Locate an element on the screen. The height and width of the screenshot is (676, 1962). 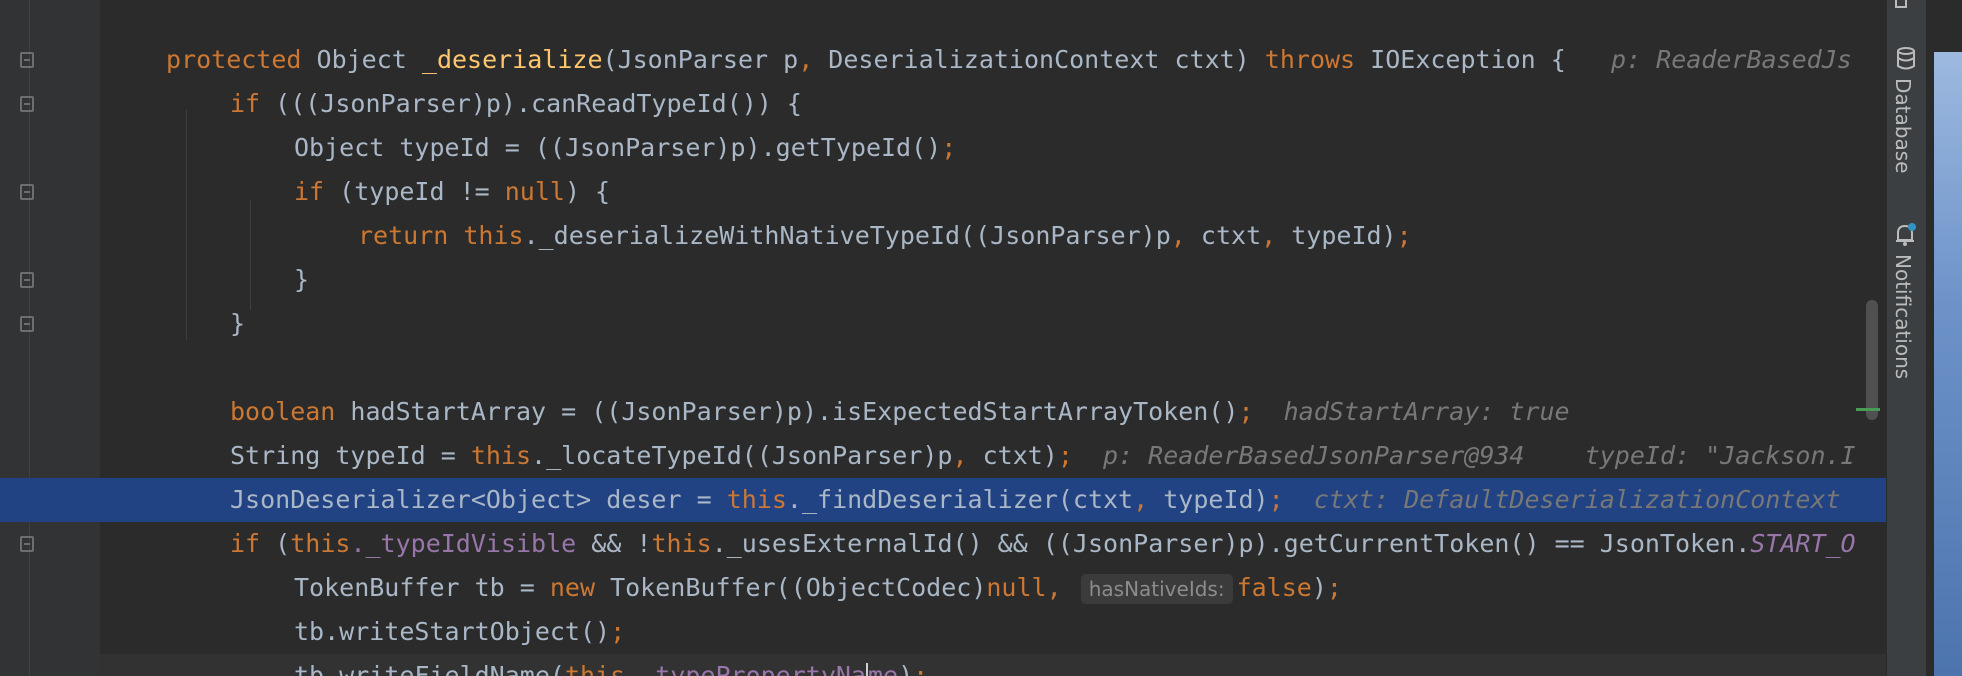
keyword: return is located at coordinates (403, 235).